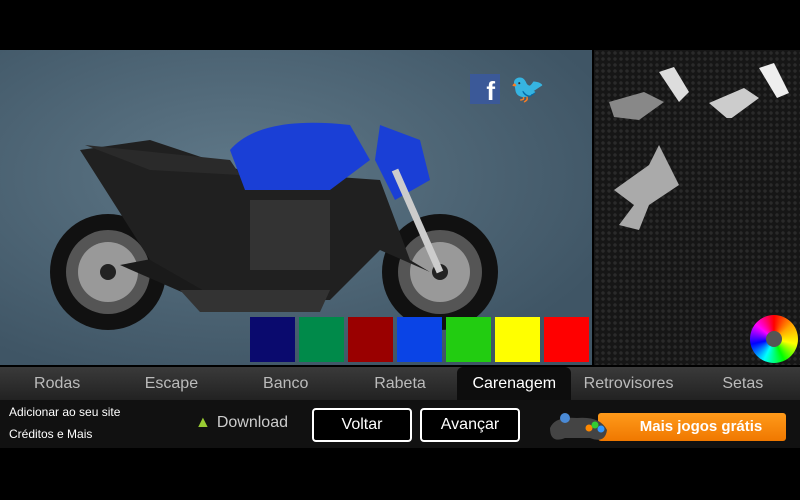 The height and width of the screenshot is (500, 800). I want to click on credits-link: Créditos e Mais, so click(50, 434).